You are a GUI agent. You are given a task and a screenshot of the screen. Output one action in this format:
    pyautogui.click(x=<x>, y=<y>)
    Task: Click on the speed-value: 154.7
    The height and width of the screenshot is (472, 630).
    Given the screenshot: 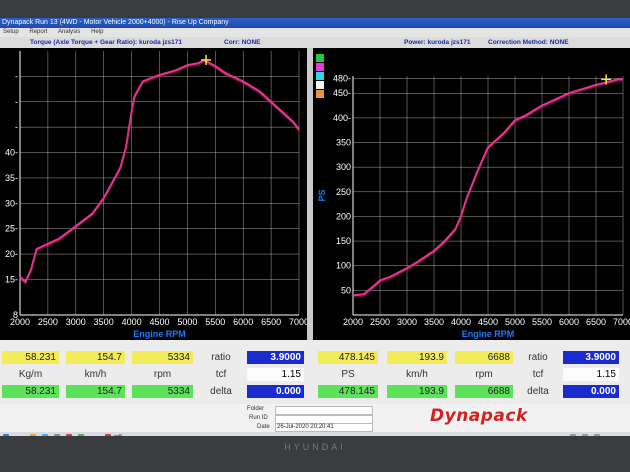 What is the action you would take?
    pyautogui.click(x=95, y=357)
    